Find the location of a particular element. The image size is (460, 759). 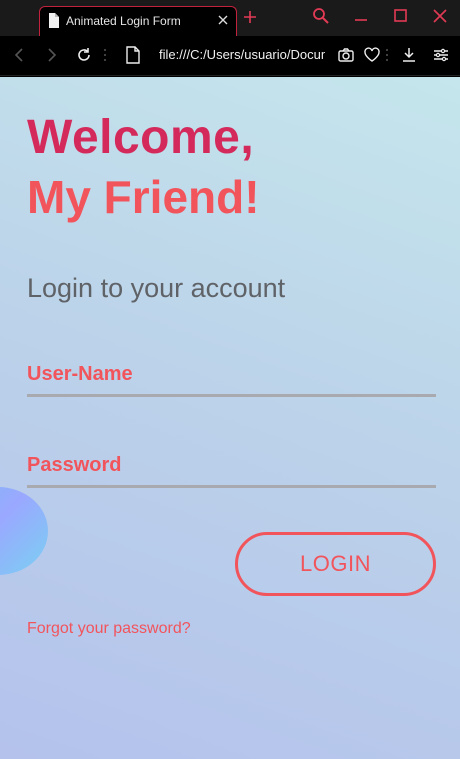

address-bar: file:///C:/Users/usuario/Documents is located at coordinates (230, 56).